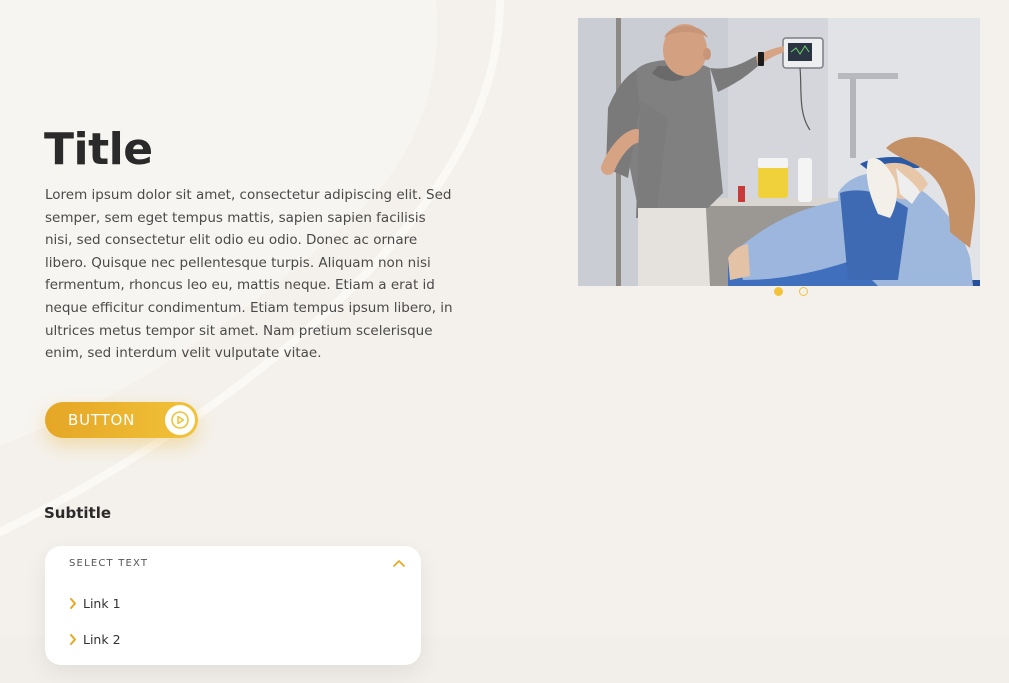 The height and width of the screenshot is (683, 1009). I want to click on select-dropdown: SELECT TEXT Link 1 Link 2, so click(233, 605).